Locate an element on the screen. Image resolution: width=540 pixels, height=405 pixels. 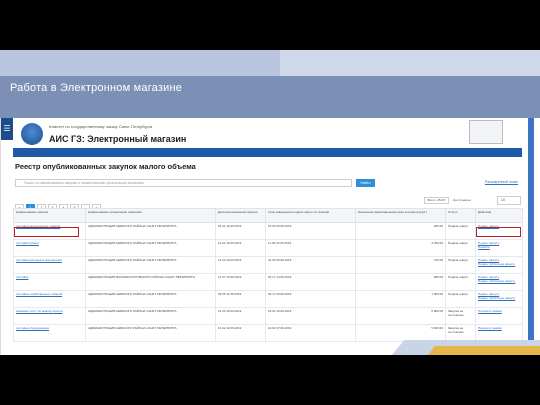
pagination: «12345...» is located at coordinates (59, 204).